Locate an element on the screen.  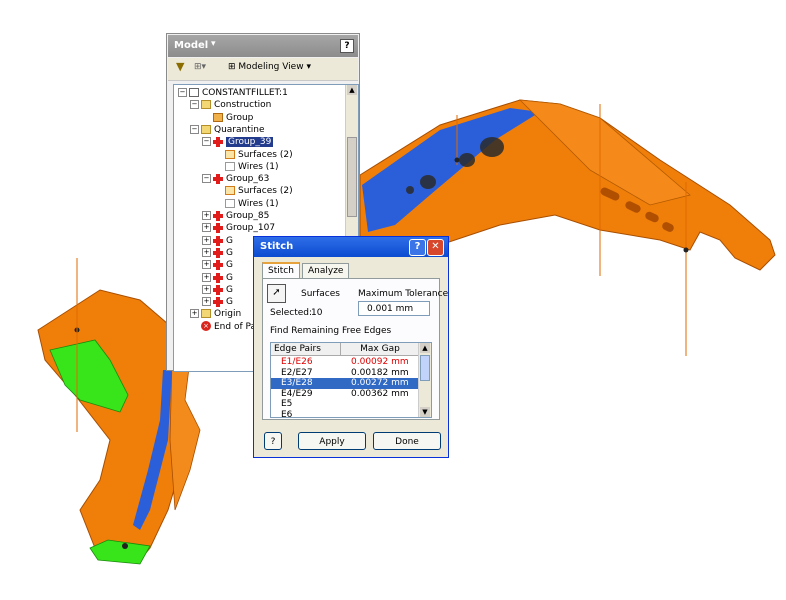
edge-pair-cell: E3/E28 is located at coordinates (297, 383).